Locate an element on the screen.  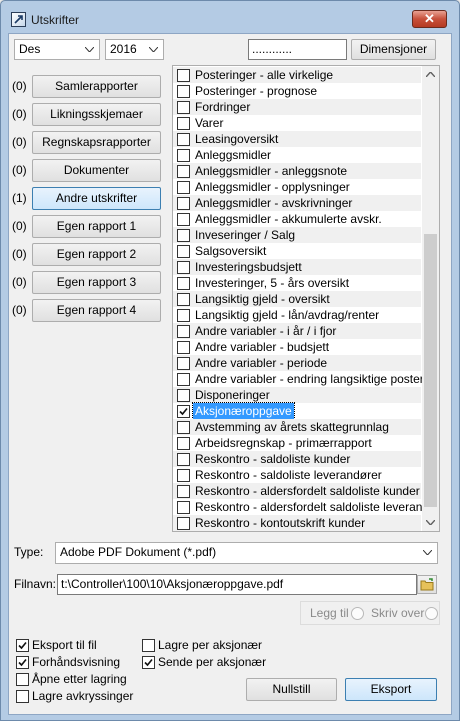
report-list-item: Reskontro - kontoutskrift kunder is located at coordinates (297, 523).